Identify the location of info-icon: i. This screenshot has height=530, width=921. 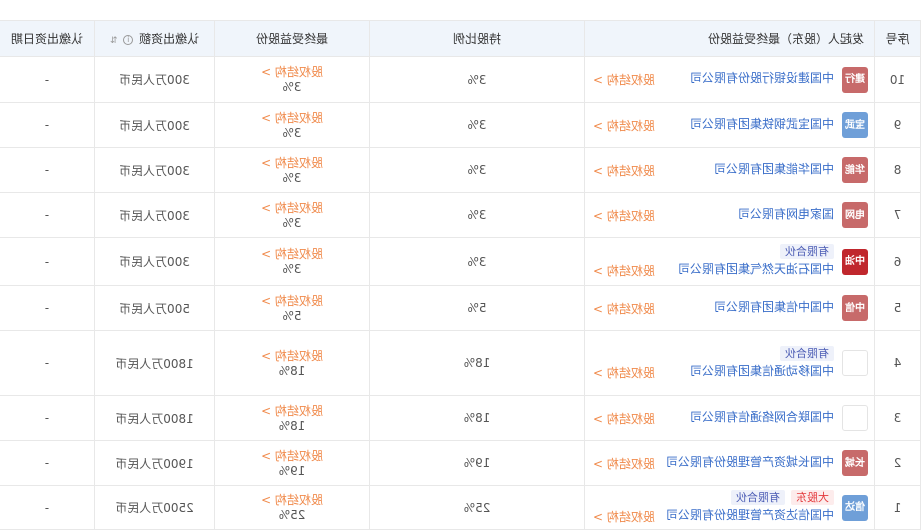
(128, 39).